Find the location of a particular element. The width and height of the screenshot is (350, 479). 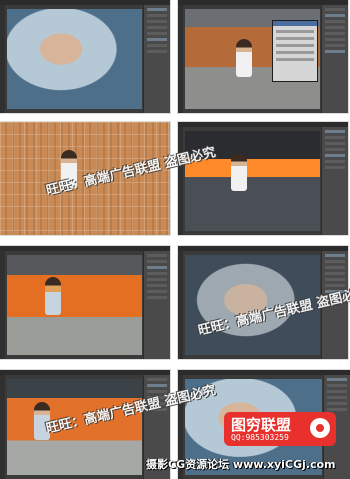

portrait-photo is located at coordinates (74, 59).